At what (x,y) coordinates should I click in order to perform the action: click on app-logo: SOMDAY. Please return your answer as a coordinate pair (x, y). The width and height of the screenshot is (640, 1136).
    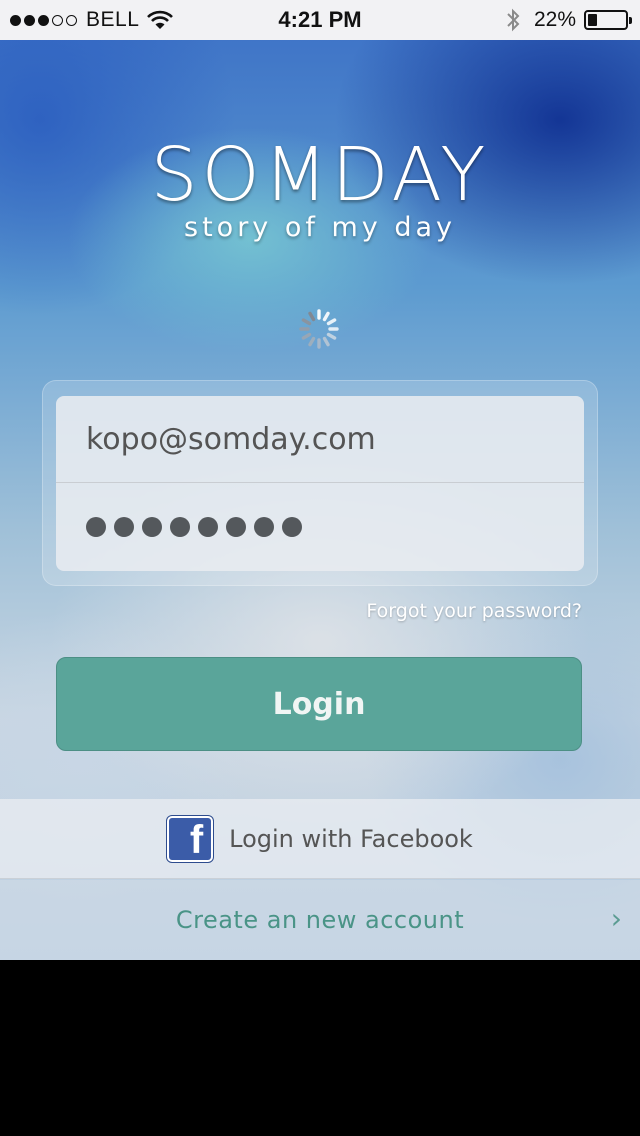
    Looking at the image, I should click on (320, 175).